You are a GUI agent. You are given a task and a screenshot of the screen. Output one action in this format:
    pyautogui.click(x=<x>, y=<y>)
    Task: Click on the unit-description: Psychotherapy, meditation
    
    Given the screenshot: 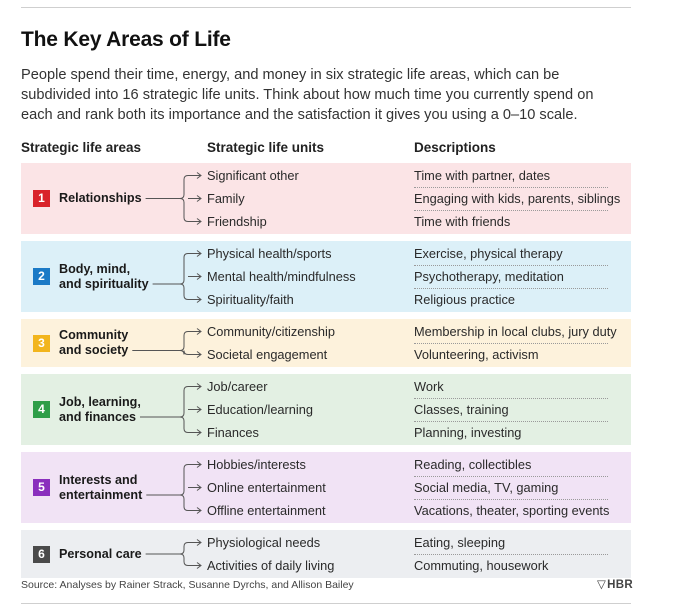 What is the action you would take?
    pyautogui.click(x=489, y=276)
    